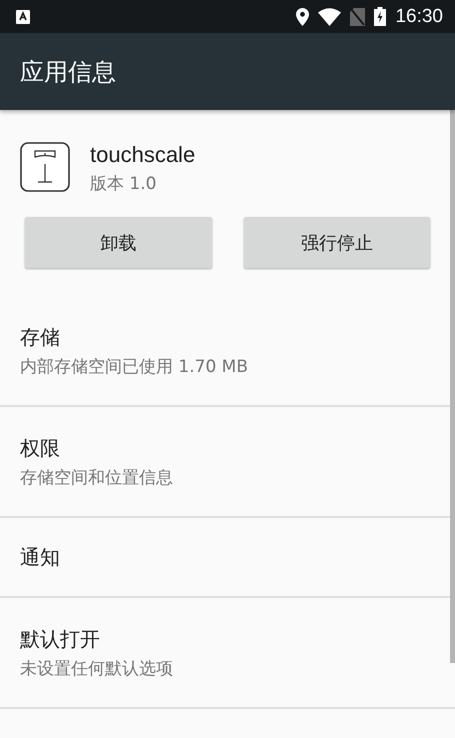 The height and width of the screenshot is (738, 455). I want to click on wifi-icon, so click(330, 17).